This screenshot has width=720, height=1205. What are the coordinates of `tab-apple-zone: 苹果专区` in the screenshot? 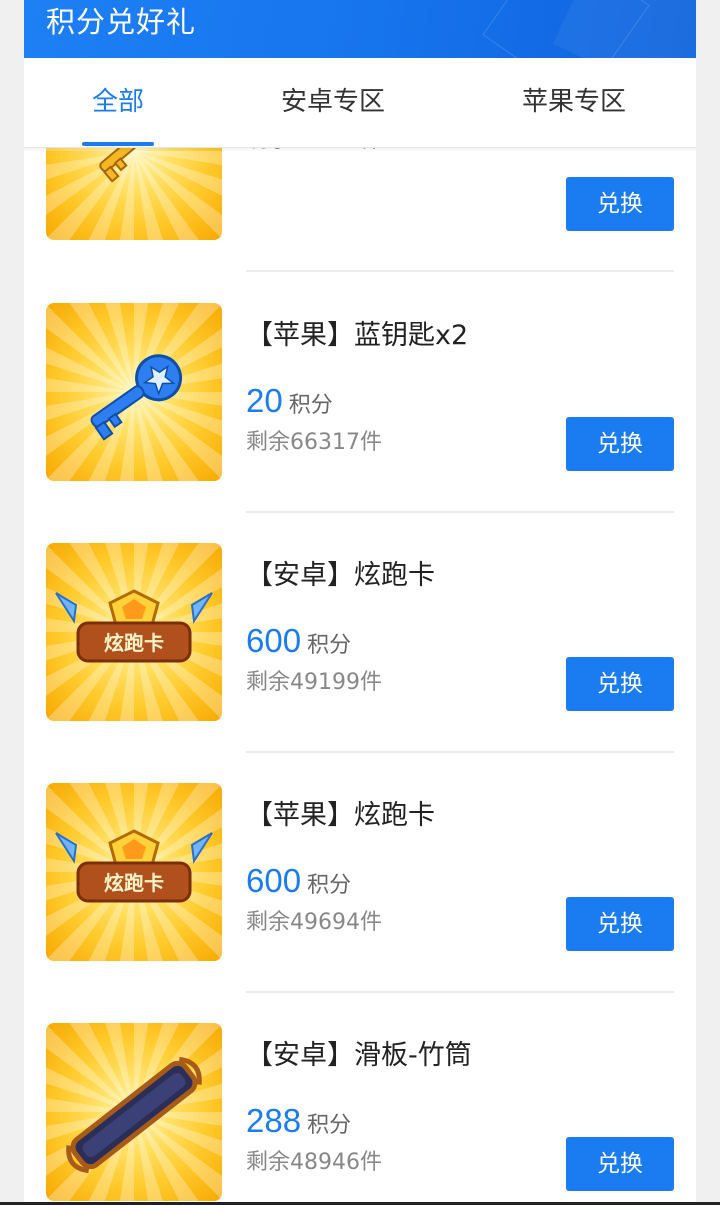 It's located at (574, 102).